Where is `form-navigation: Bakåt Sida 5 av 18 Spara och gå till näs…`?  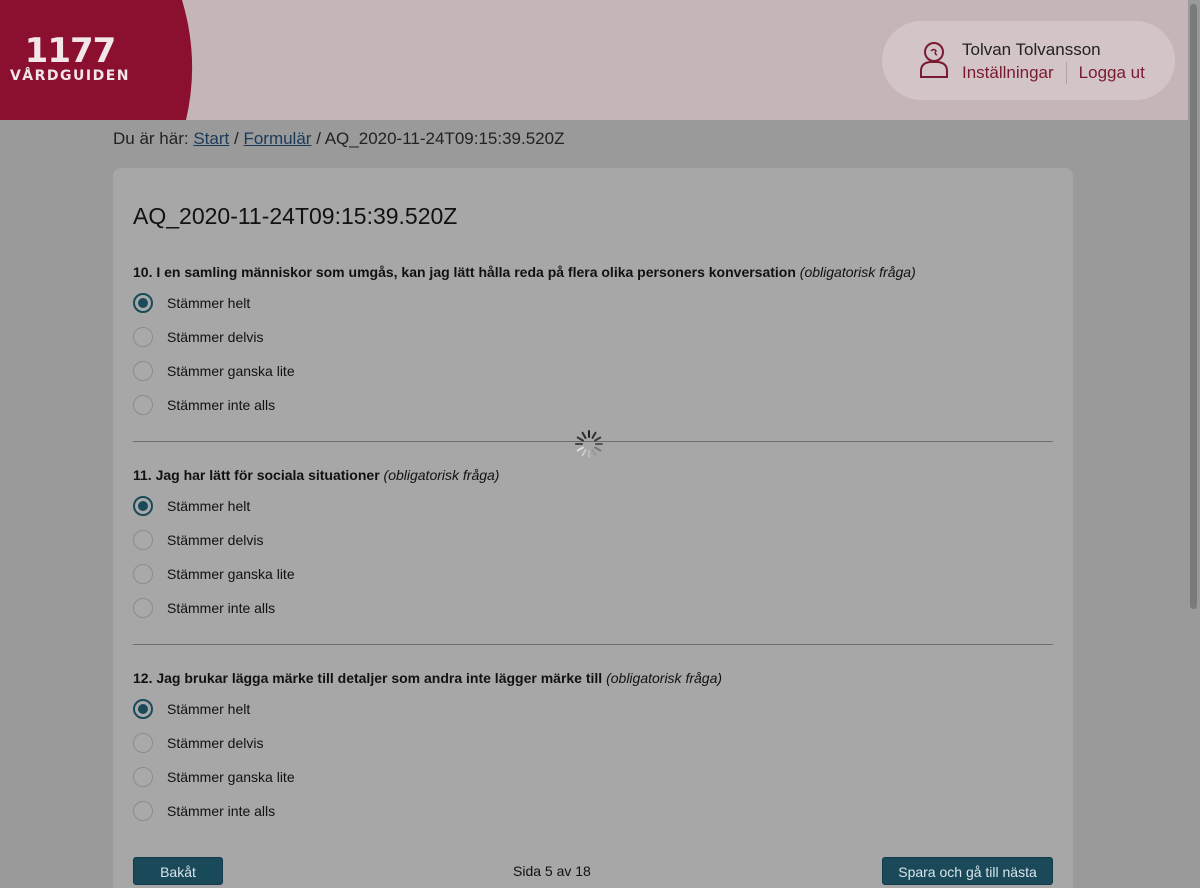
form-navigation: Bakåt Sida 5 av 18 Spara och gå till näs… is located at coordinates (593, 871).